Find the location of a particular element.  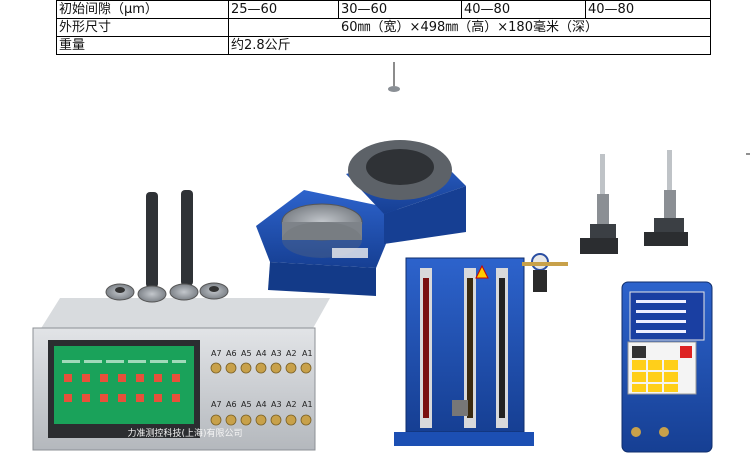

probe-pin is located at coordinates (394, 77).